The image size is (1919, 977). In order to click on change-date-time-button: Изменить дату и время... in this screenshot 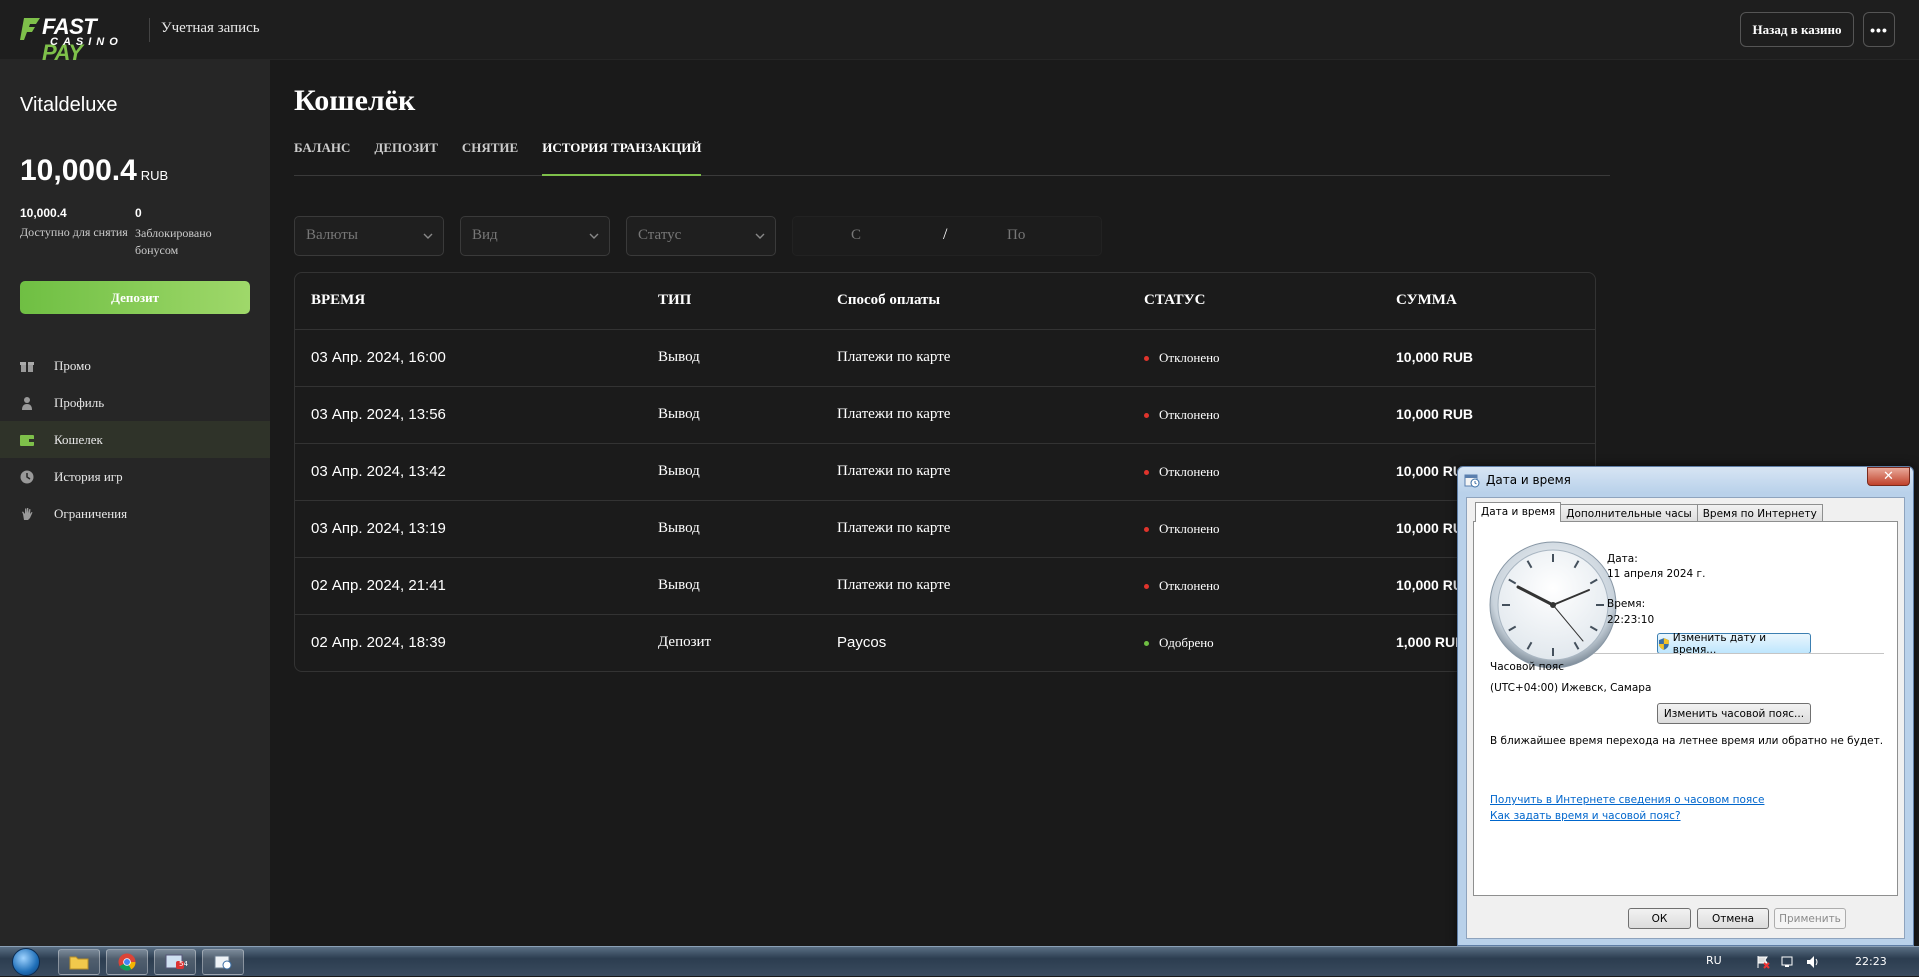, I will do `click(1734, 643)`.